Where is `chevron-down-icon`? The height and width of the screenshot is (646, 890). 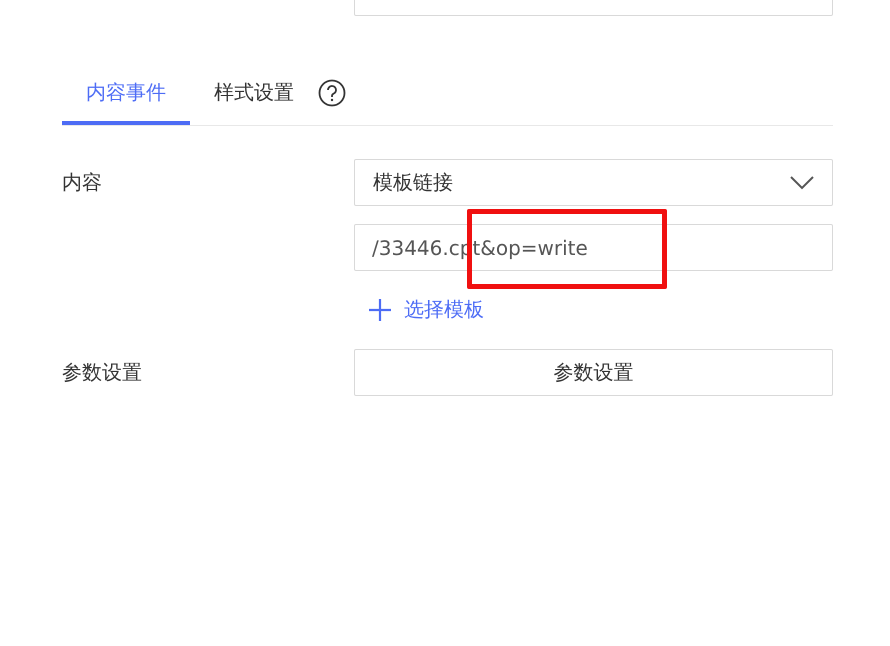
chevron-down-icon is located at coordinates (802, 183).